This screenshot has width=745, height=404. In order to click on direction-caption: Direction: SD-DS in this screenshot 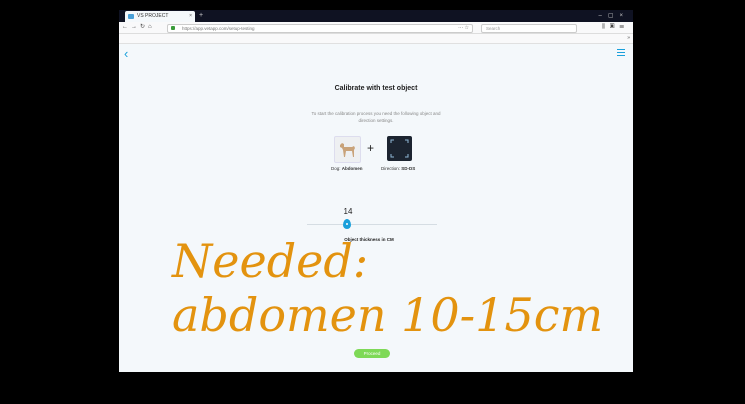, I will do `click(398, 168)`.